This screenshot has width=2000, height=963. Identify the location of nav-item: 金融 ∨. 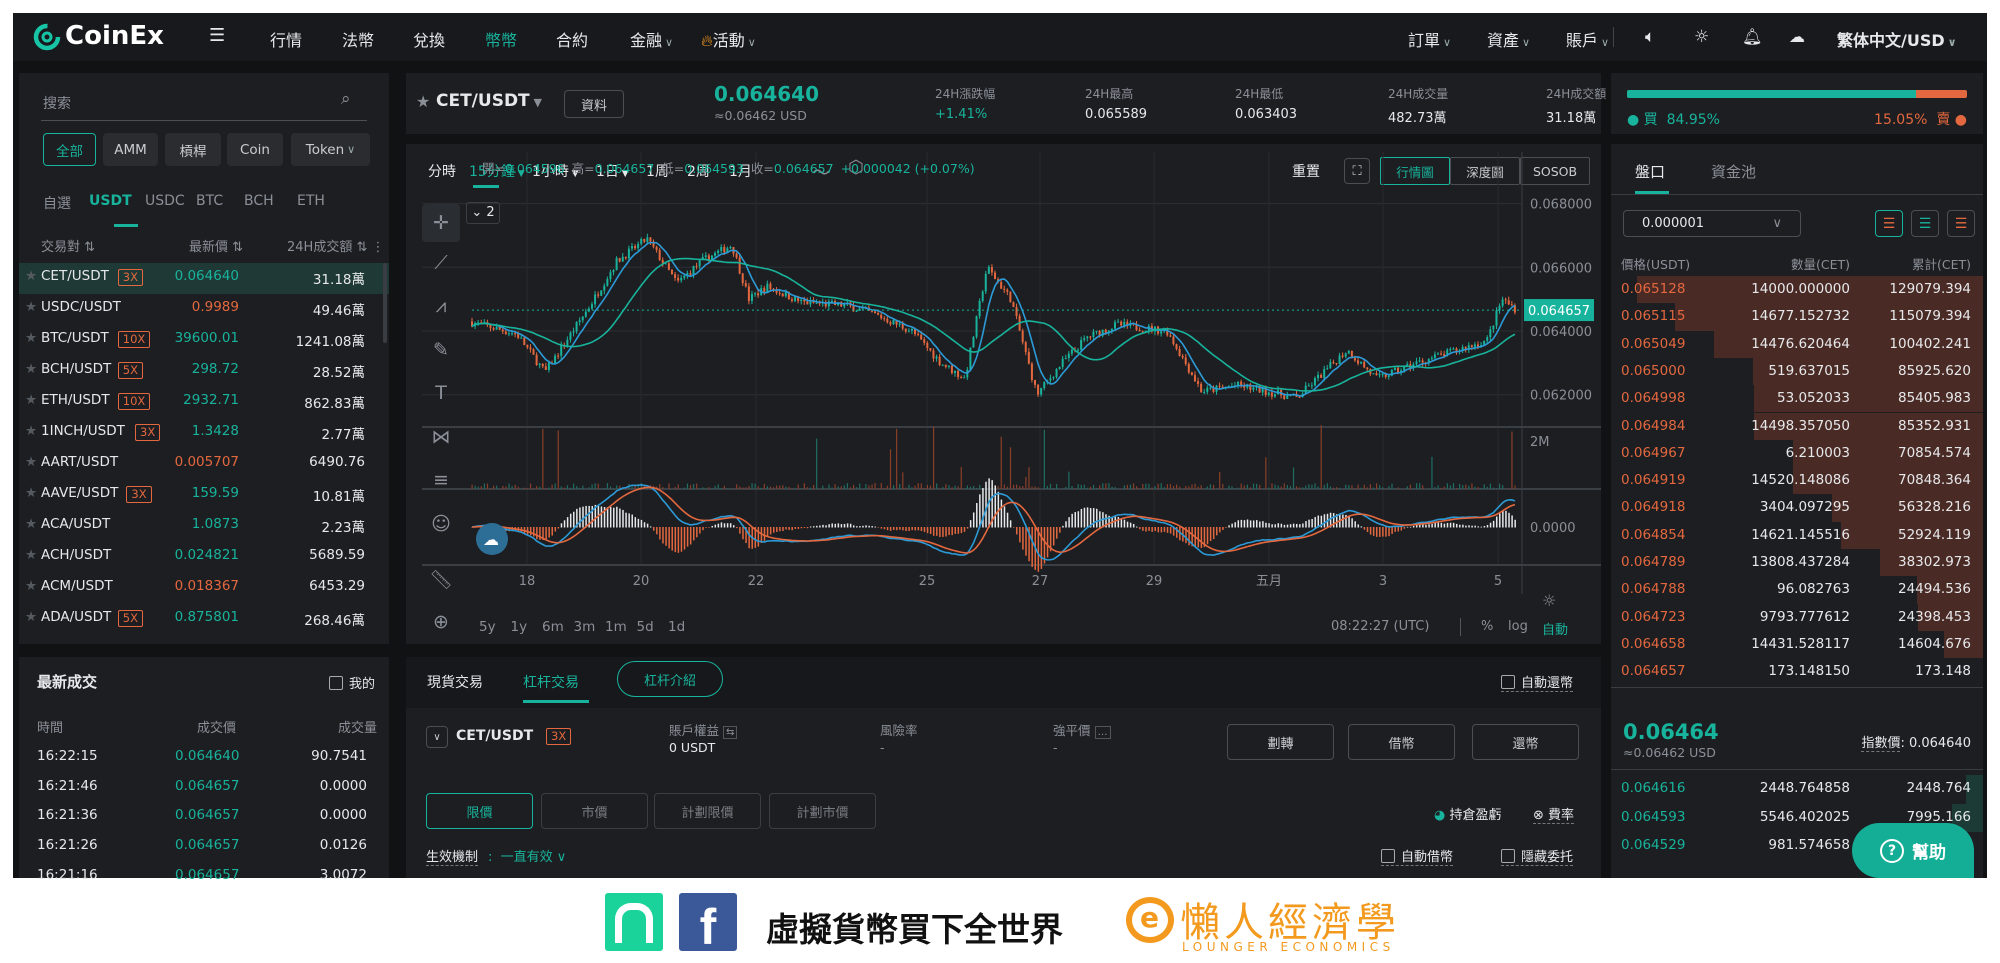
(651, 39).